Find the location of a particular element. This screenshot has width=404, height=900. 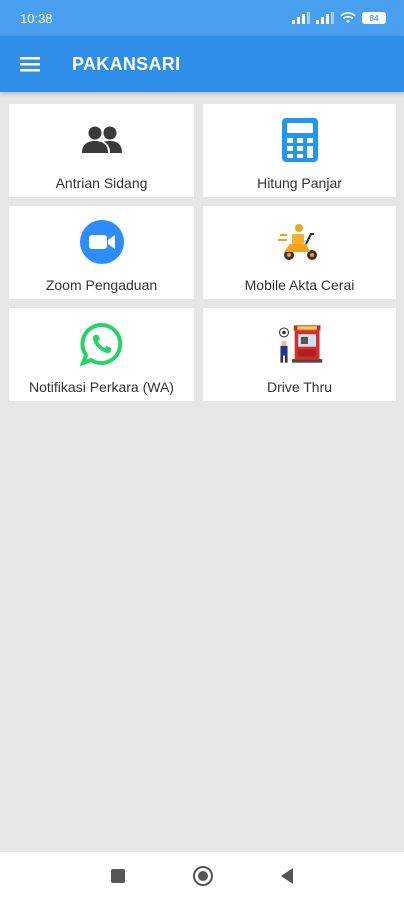

back-button is located at coordinates (287, 876).